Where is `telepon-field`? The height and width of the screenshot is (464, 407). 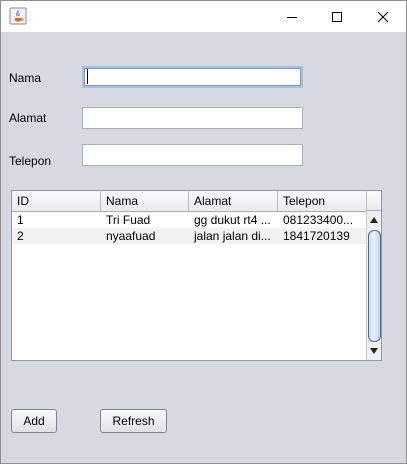
telepon-field is located at coordinates (192, 155).